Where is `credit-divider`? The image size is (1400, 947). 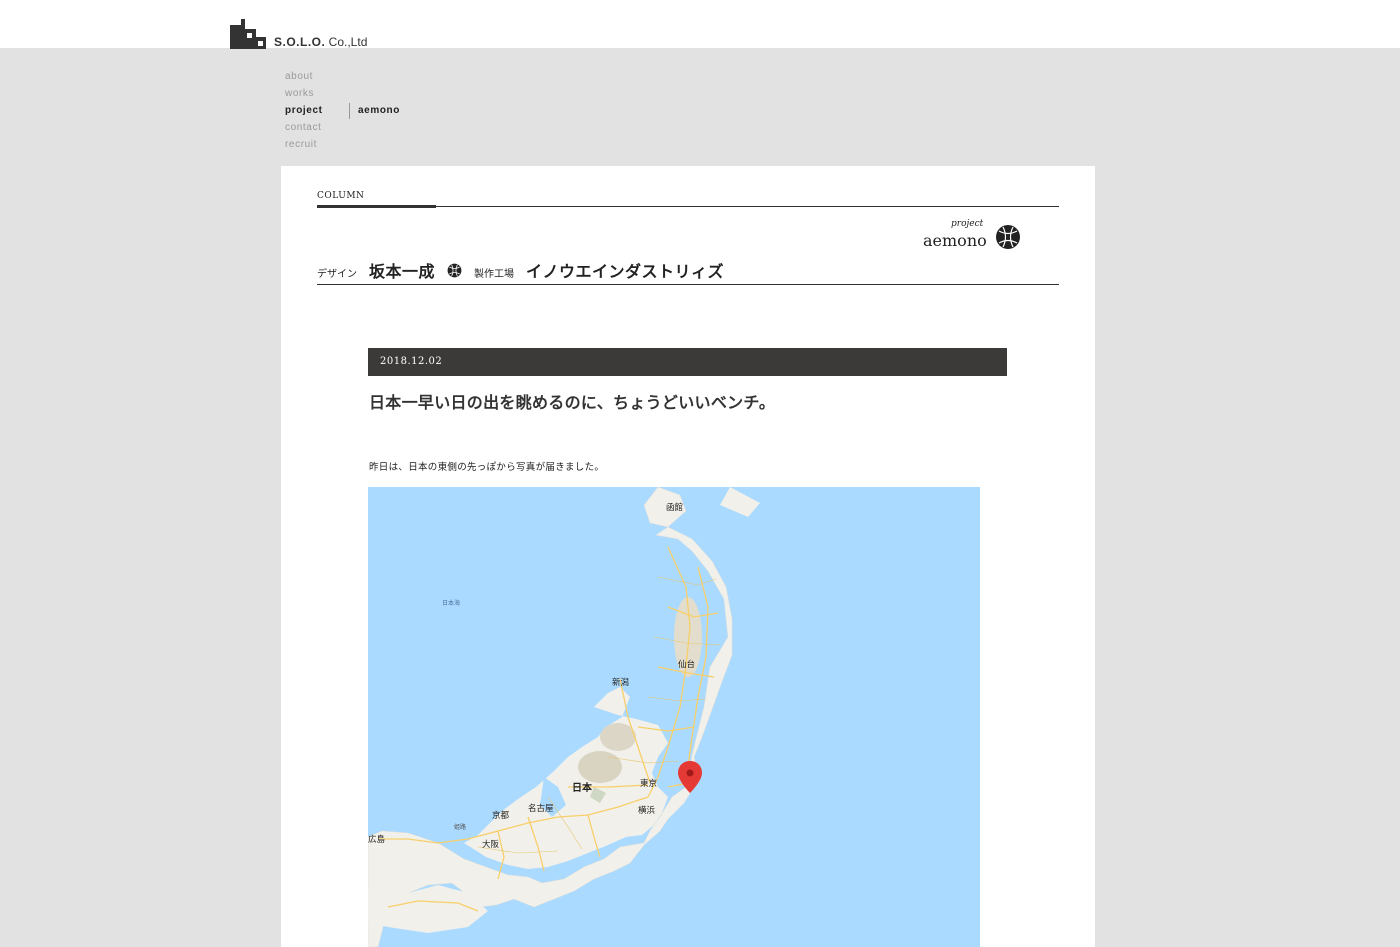 credit-divider is located at coordinates (688, 284).